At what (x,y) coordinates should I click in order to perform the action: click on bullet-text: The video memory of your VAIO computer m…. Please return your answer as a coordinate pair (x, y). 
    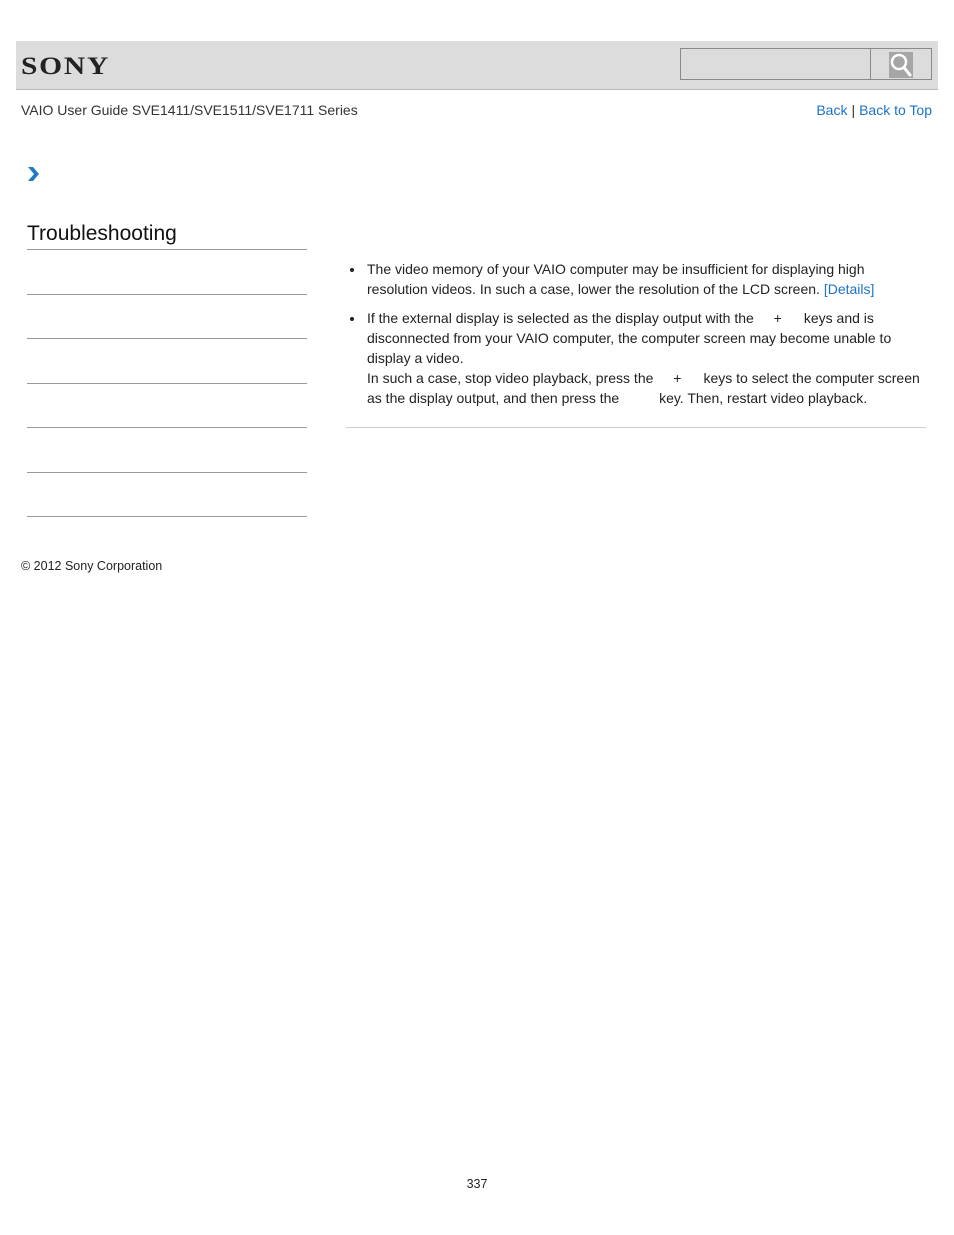
    Looking at the image, I should click on (616, 279).